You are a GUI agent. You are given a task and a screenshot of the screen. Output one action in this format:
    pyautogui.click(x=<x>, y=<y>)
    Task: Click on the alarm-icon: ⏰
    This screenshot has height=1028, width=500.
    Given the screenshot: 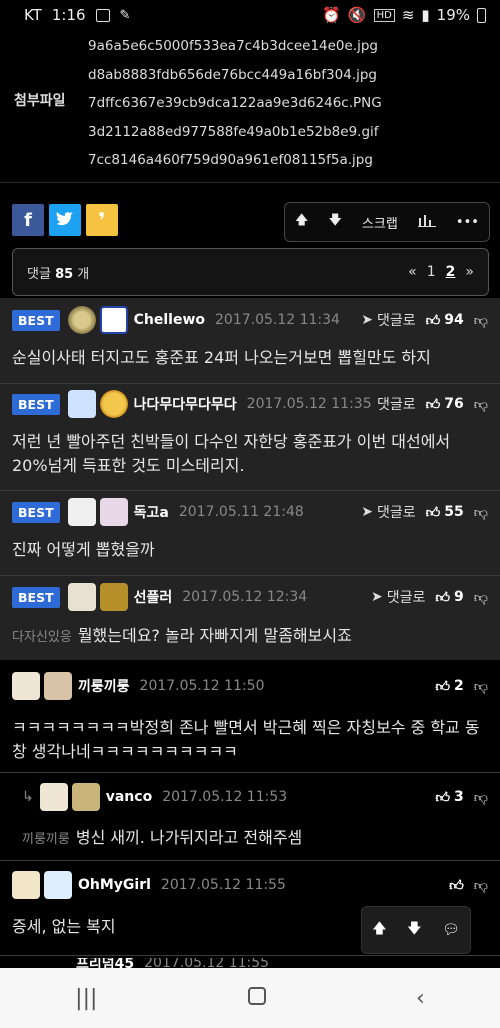 What is the action you would take?
    pyautogui.click(x=331, y=15)
    